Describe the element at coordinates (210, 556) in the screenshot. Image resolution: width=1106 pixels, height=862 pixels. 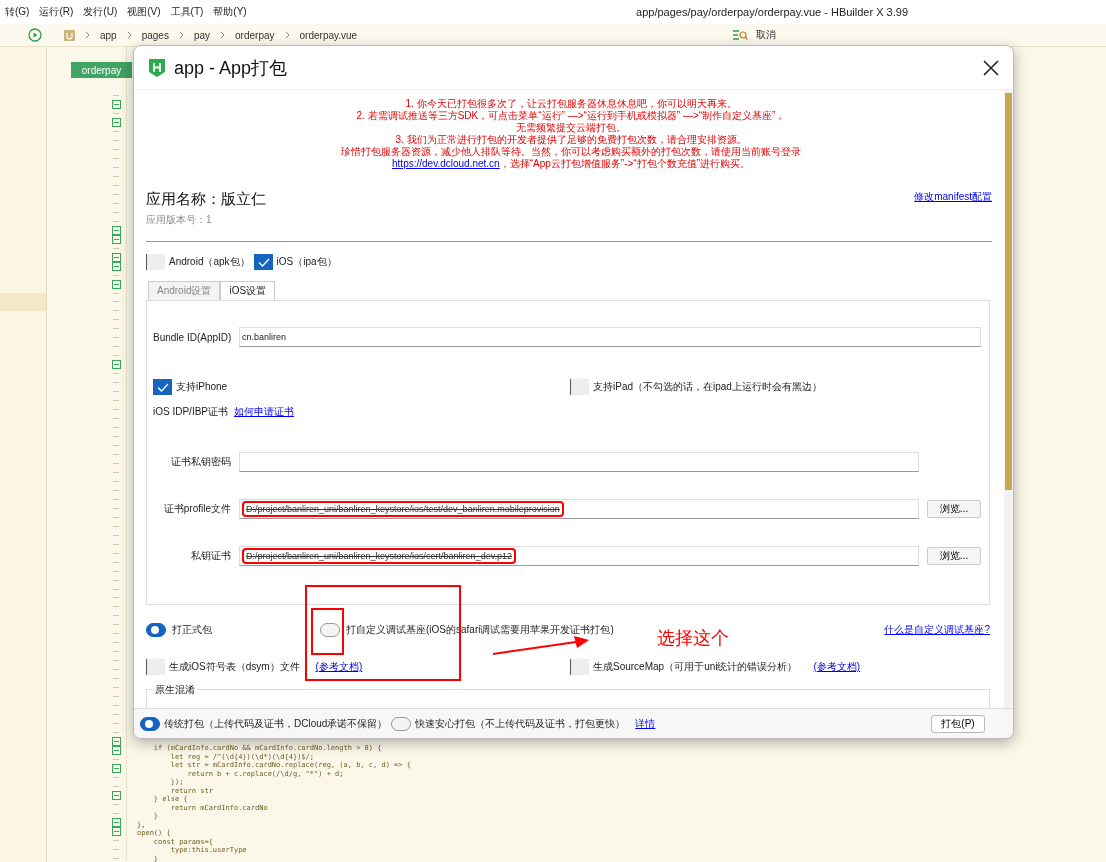
I see `field-label: 私钥证书` at that location.